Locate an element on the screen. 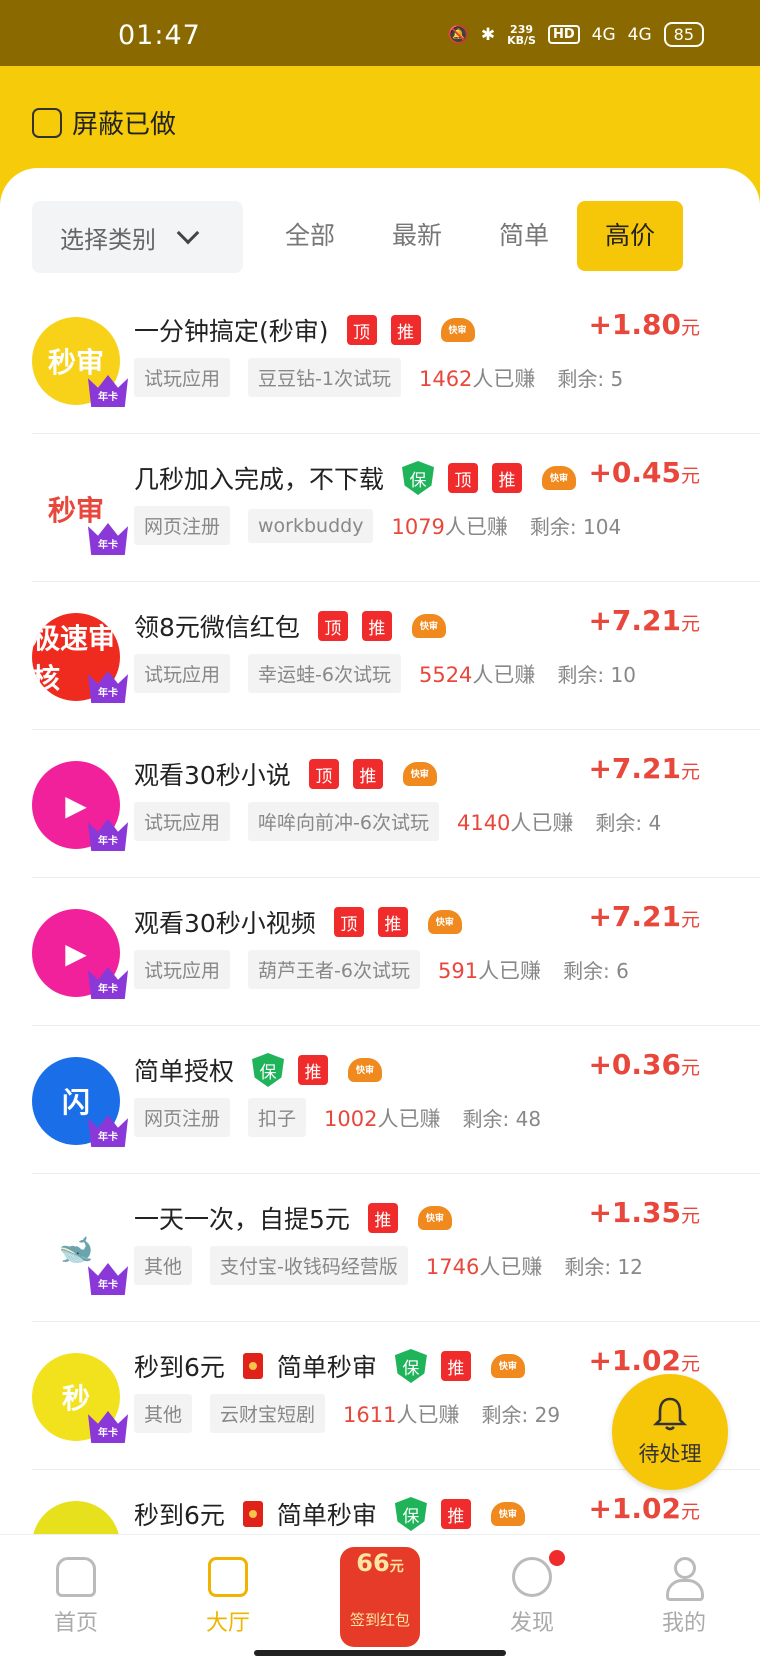  task-meta-row: 其他 支付宝-收钱码经营版 1746人已赚 剩余: 12 is located at coordinates (388, 1265).